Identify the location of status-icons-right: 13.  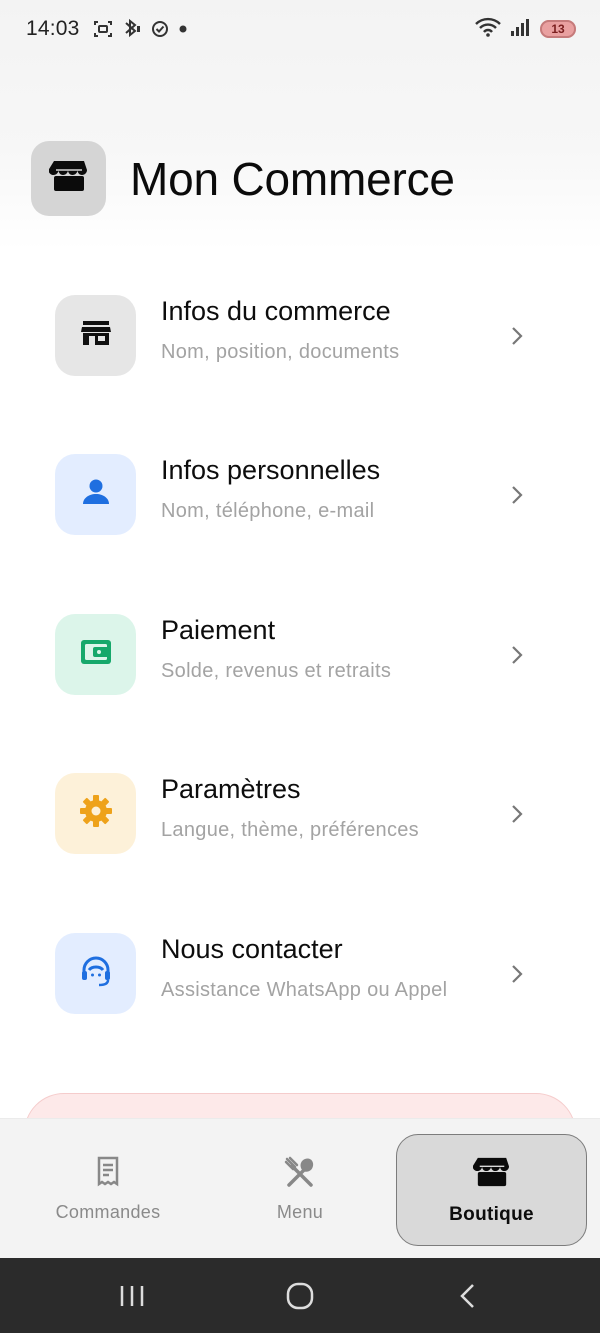
(525, 29).